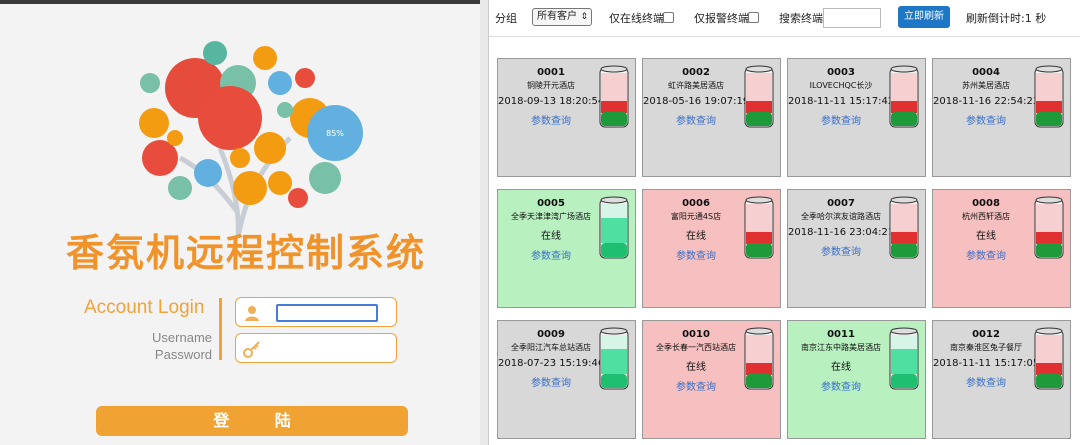  I want to click on chevron-updown-icon: ⇕, so click(584, 17).